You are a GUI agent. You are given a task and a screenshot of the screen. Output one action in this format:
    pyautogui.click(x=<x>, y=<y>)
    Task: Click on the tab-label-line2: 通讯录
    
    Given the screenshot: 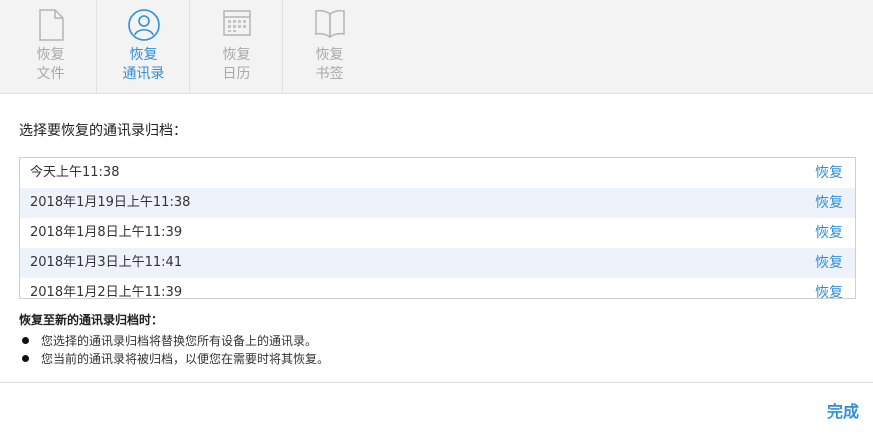 What is the action you would take?
    pyautogui.click(x=143, y=74)
    